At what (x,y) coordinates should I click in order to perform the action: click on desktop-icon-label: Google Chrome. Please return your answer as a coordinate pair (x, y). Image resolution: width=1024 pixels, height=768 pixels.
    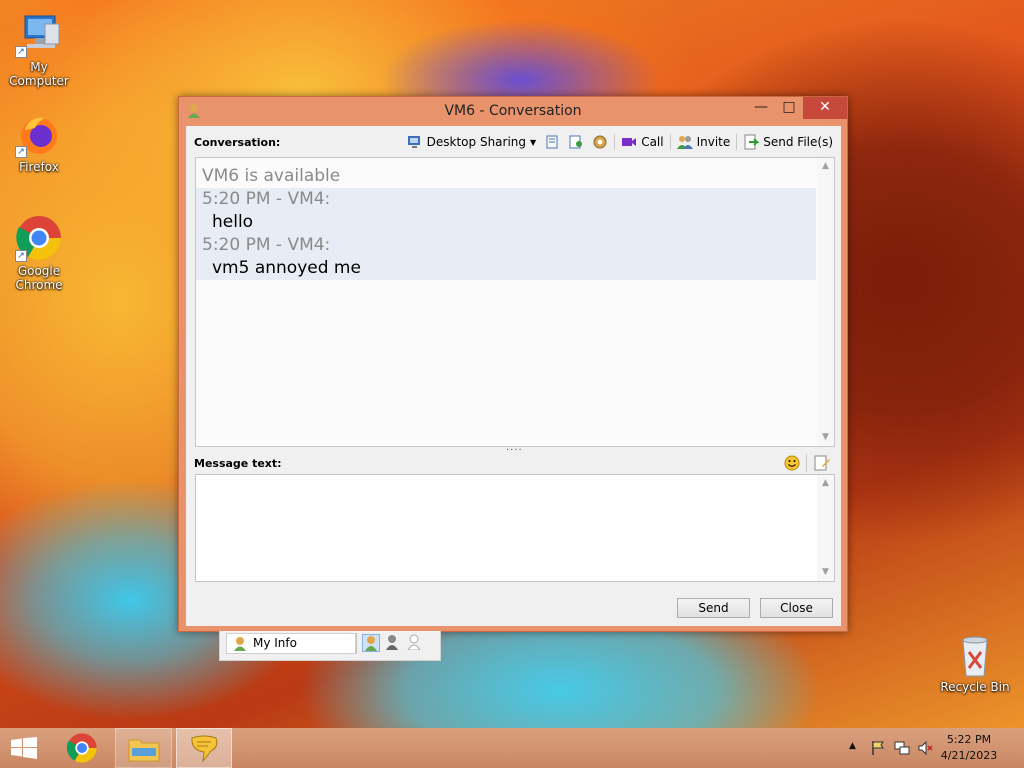
    Looking at the image, I should click on (39, 278).